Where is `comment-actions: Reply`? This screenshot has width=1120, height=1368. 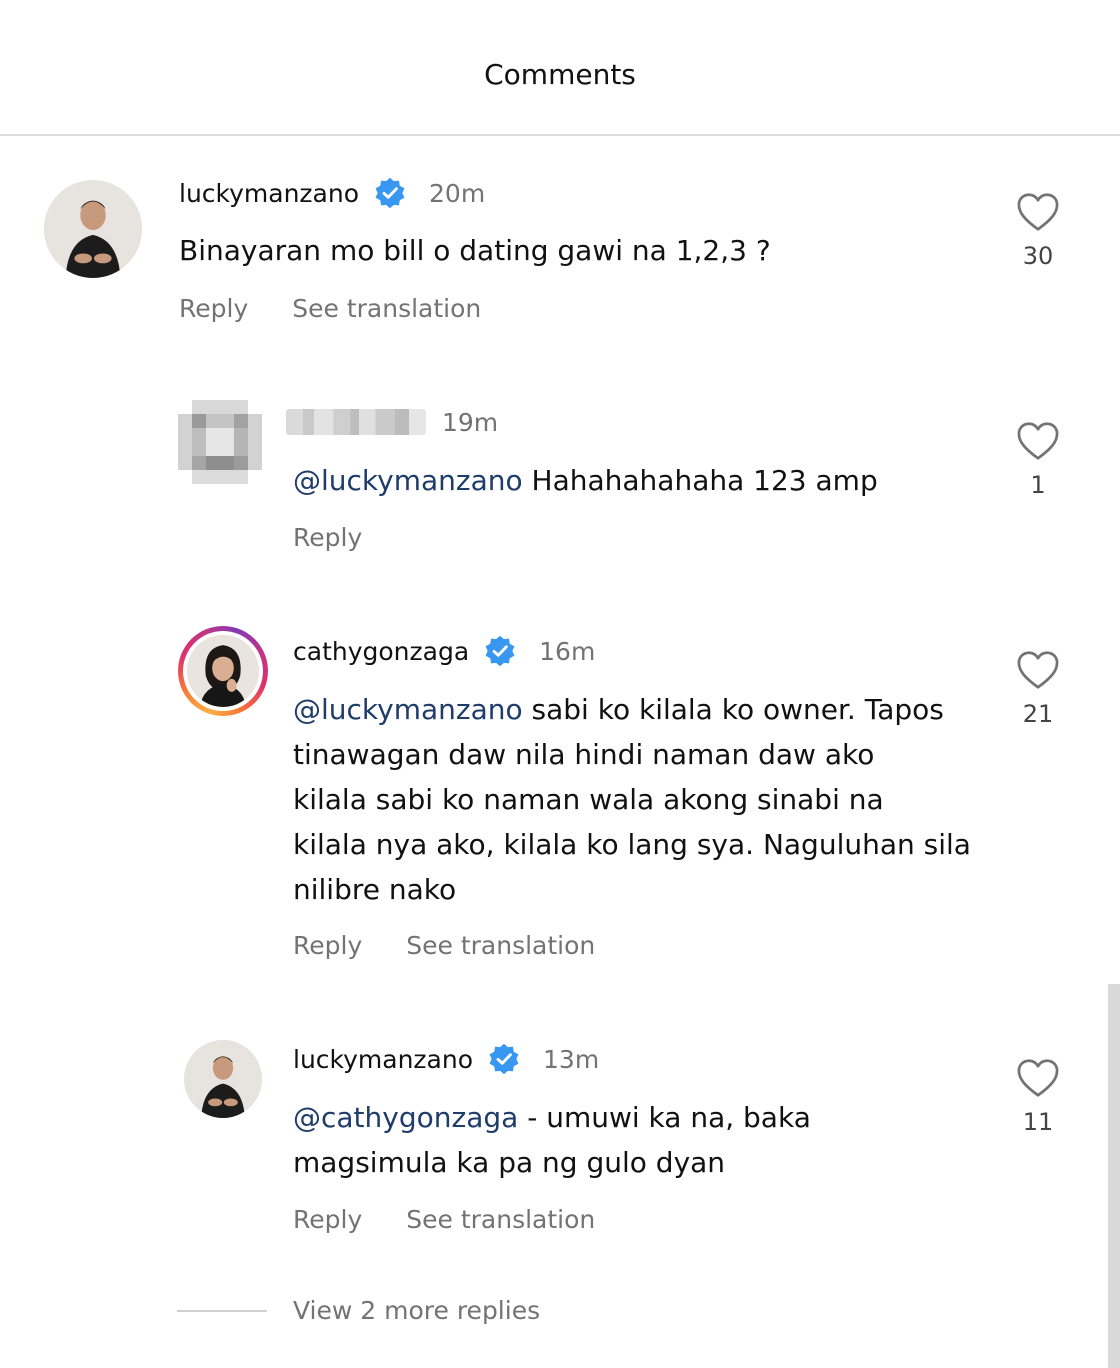 comment-actions: Reply is located at coordinates (327, 537).